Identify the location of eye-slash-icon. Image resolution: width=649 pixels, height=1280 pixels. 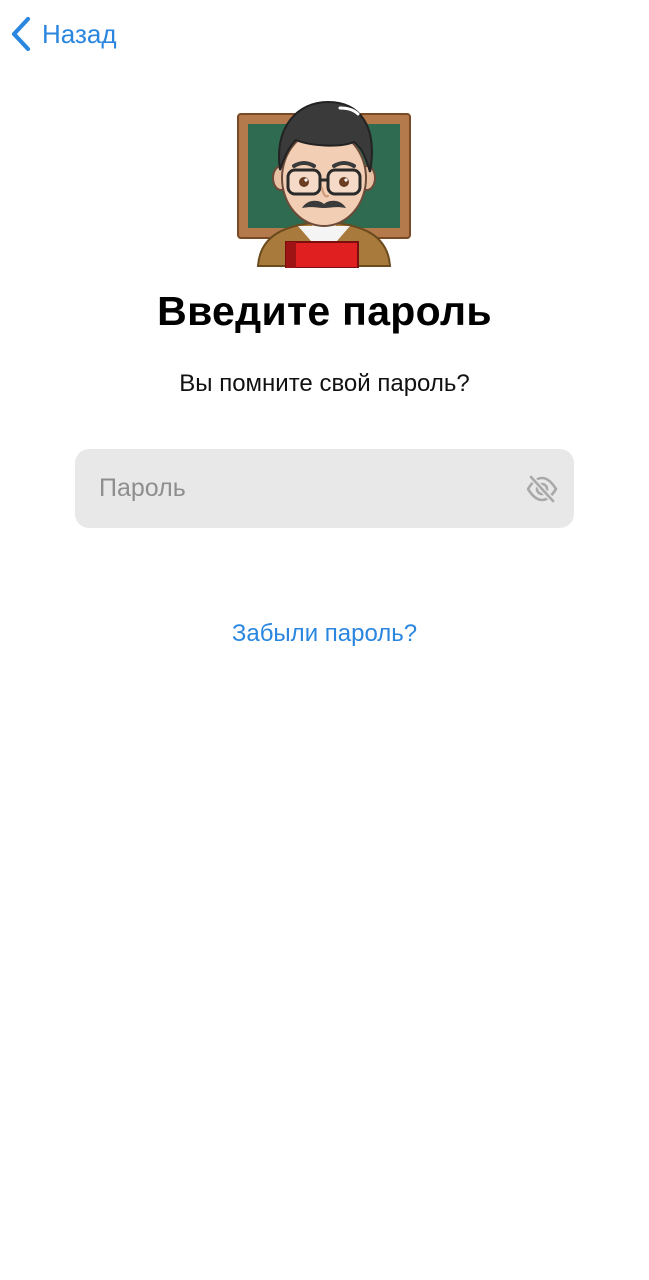
(542, 489).